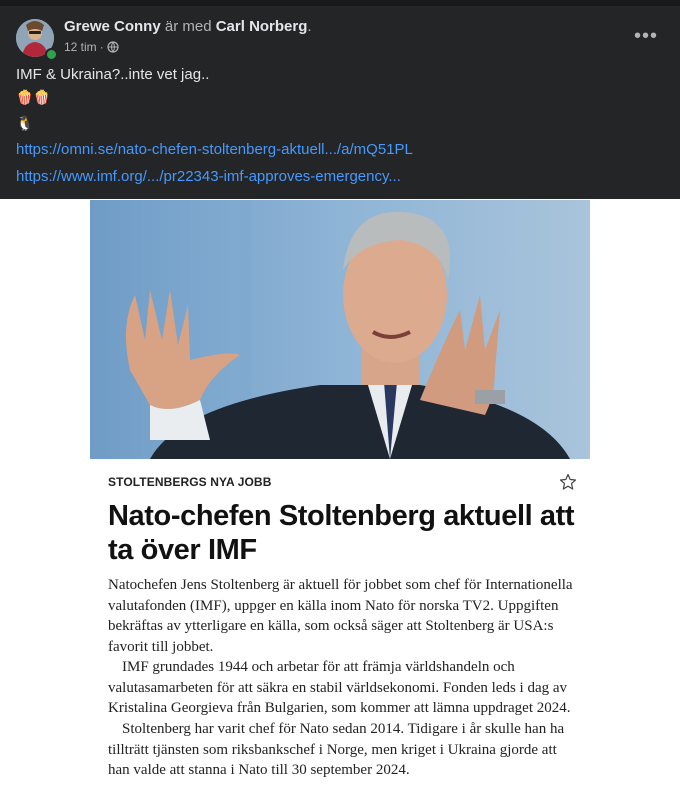  Describe the element at coordinates (190, 482) in the screenshot. I see `article-kicker: STOLTENBERGS NYA JOBB` at that location.